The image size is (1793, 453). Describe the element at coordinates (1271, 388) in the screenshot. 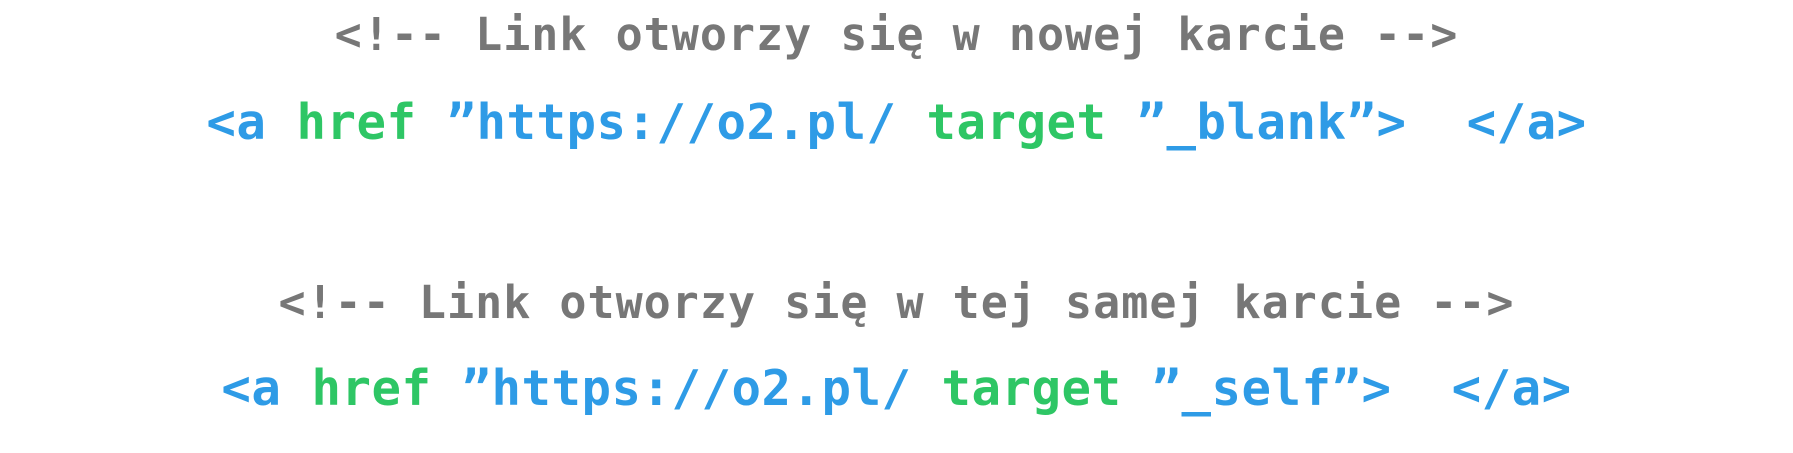

I see `target-value: ”_self”>` at that location.